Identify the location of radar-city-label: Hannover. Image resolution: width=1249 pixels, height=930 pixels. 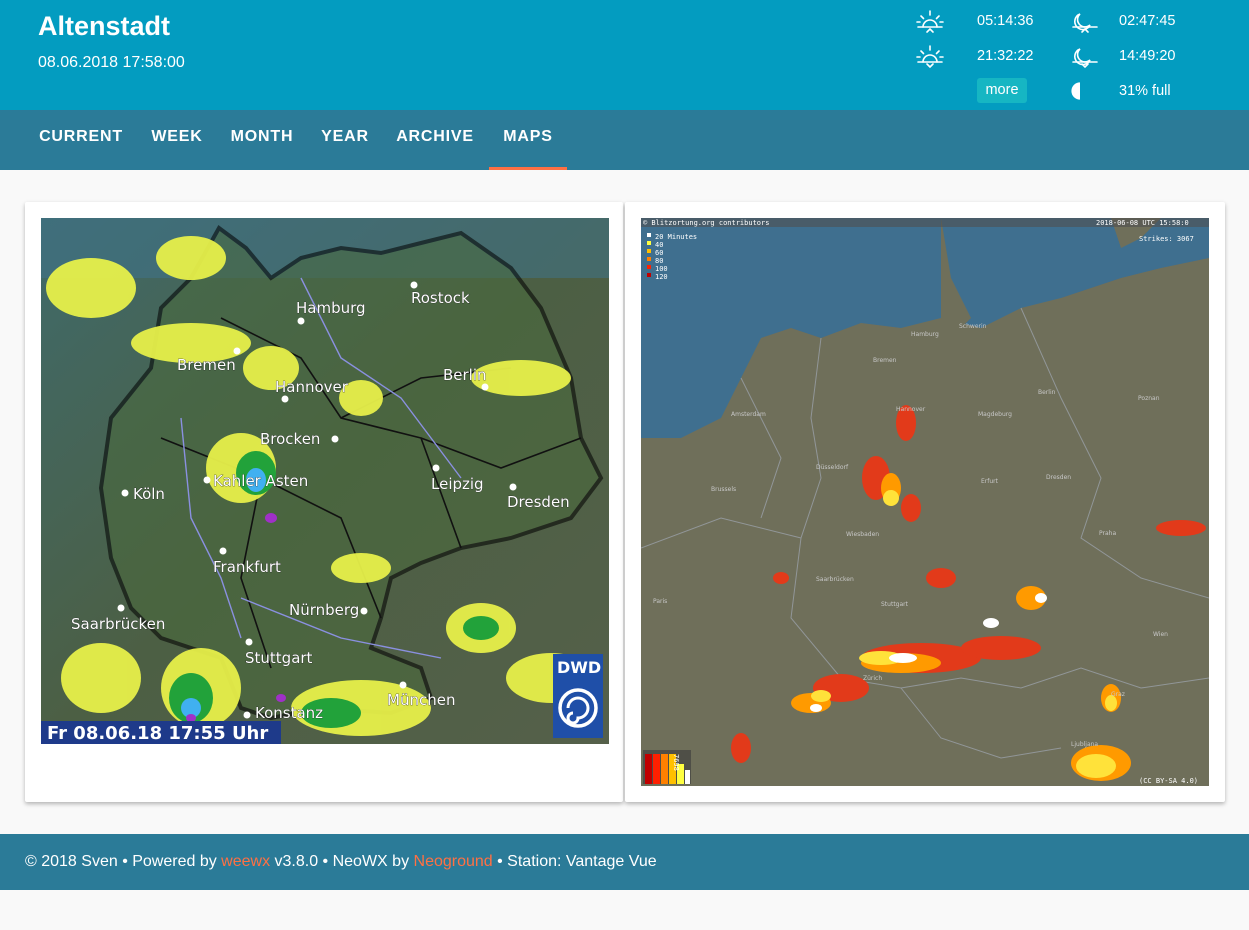
(312, 387).